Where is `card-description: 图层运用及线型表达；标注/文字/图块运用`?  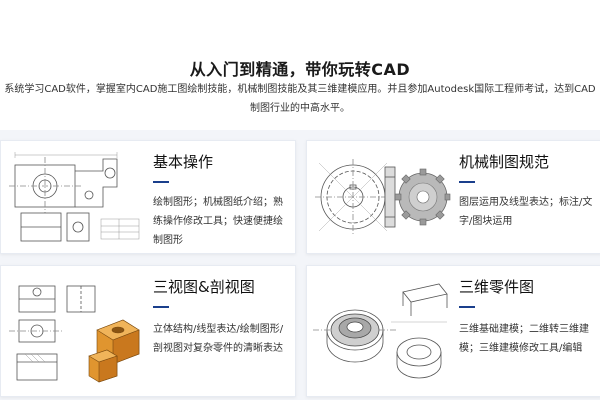 card-description: 图层运用及线型表达；标注/文字/图块运用 is located at coordinates (526, 212).